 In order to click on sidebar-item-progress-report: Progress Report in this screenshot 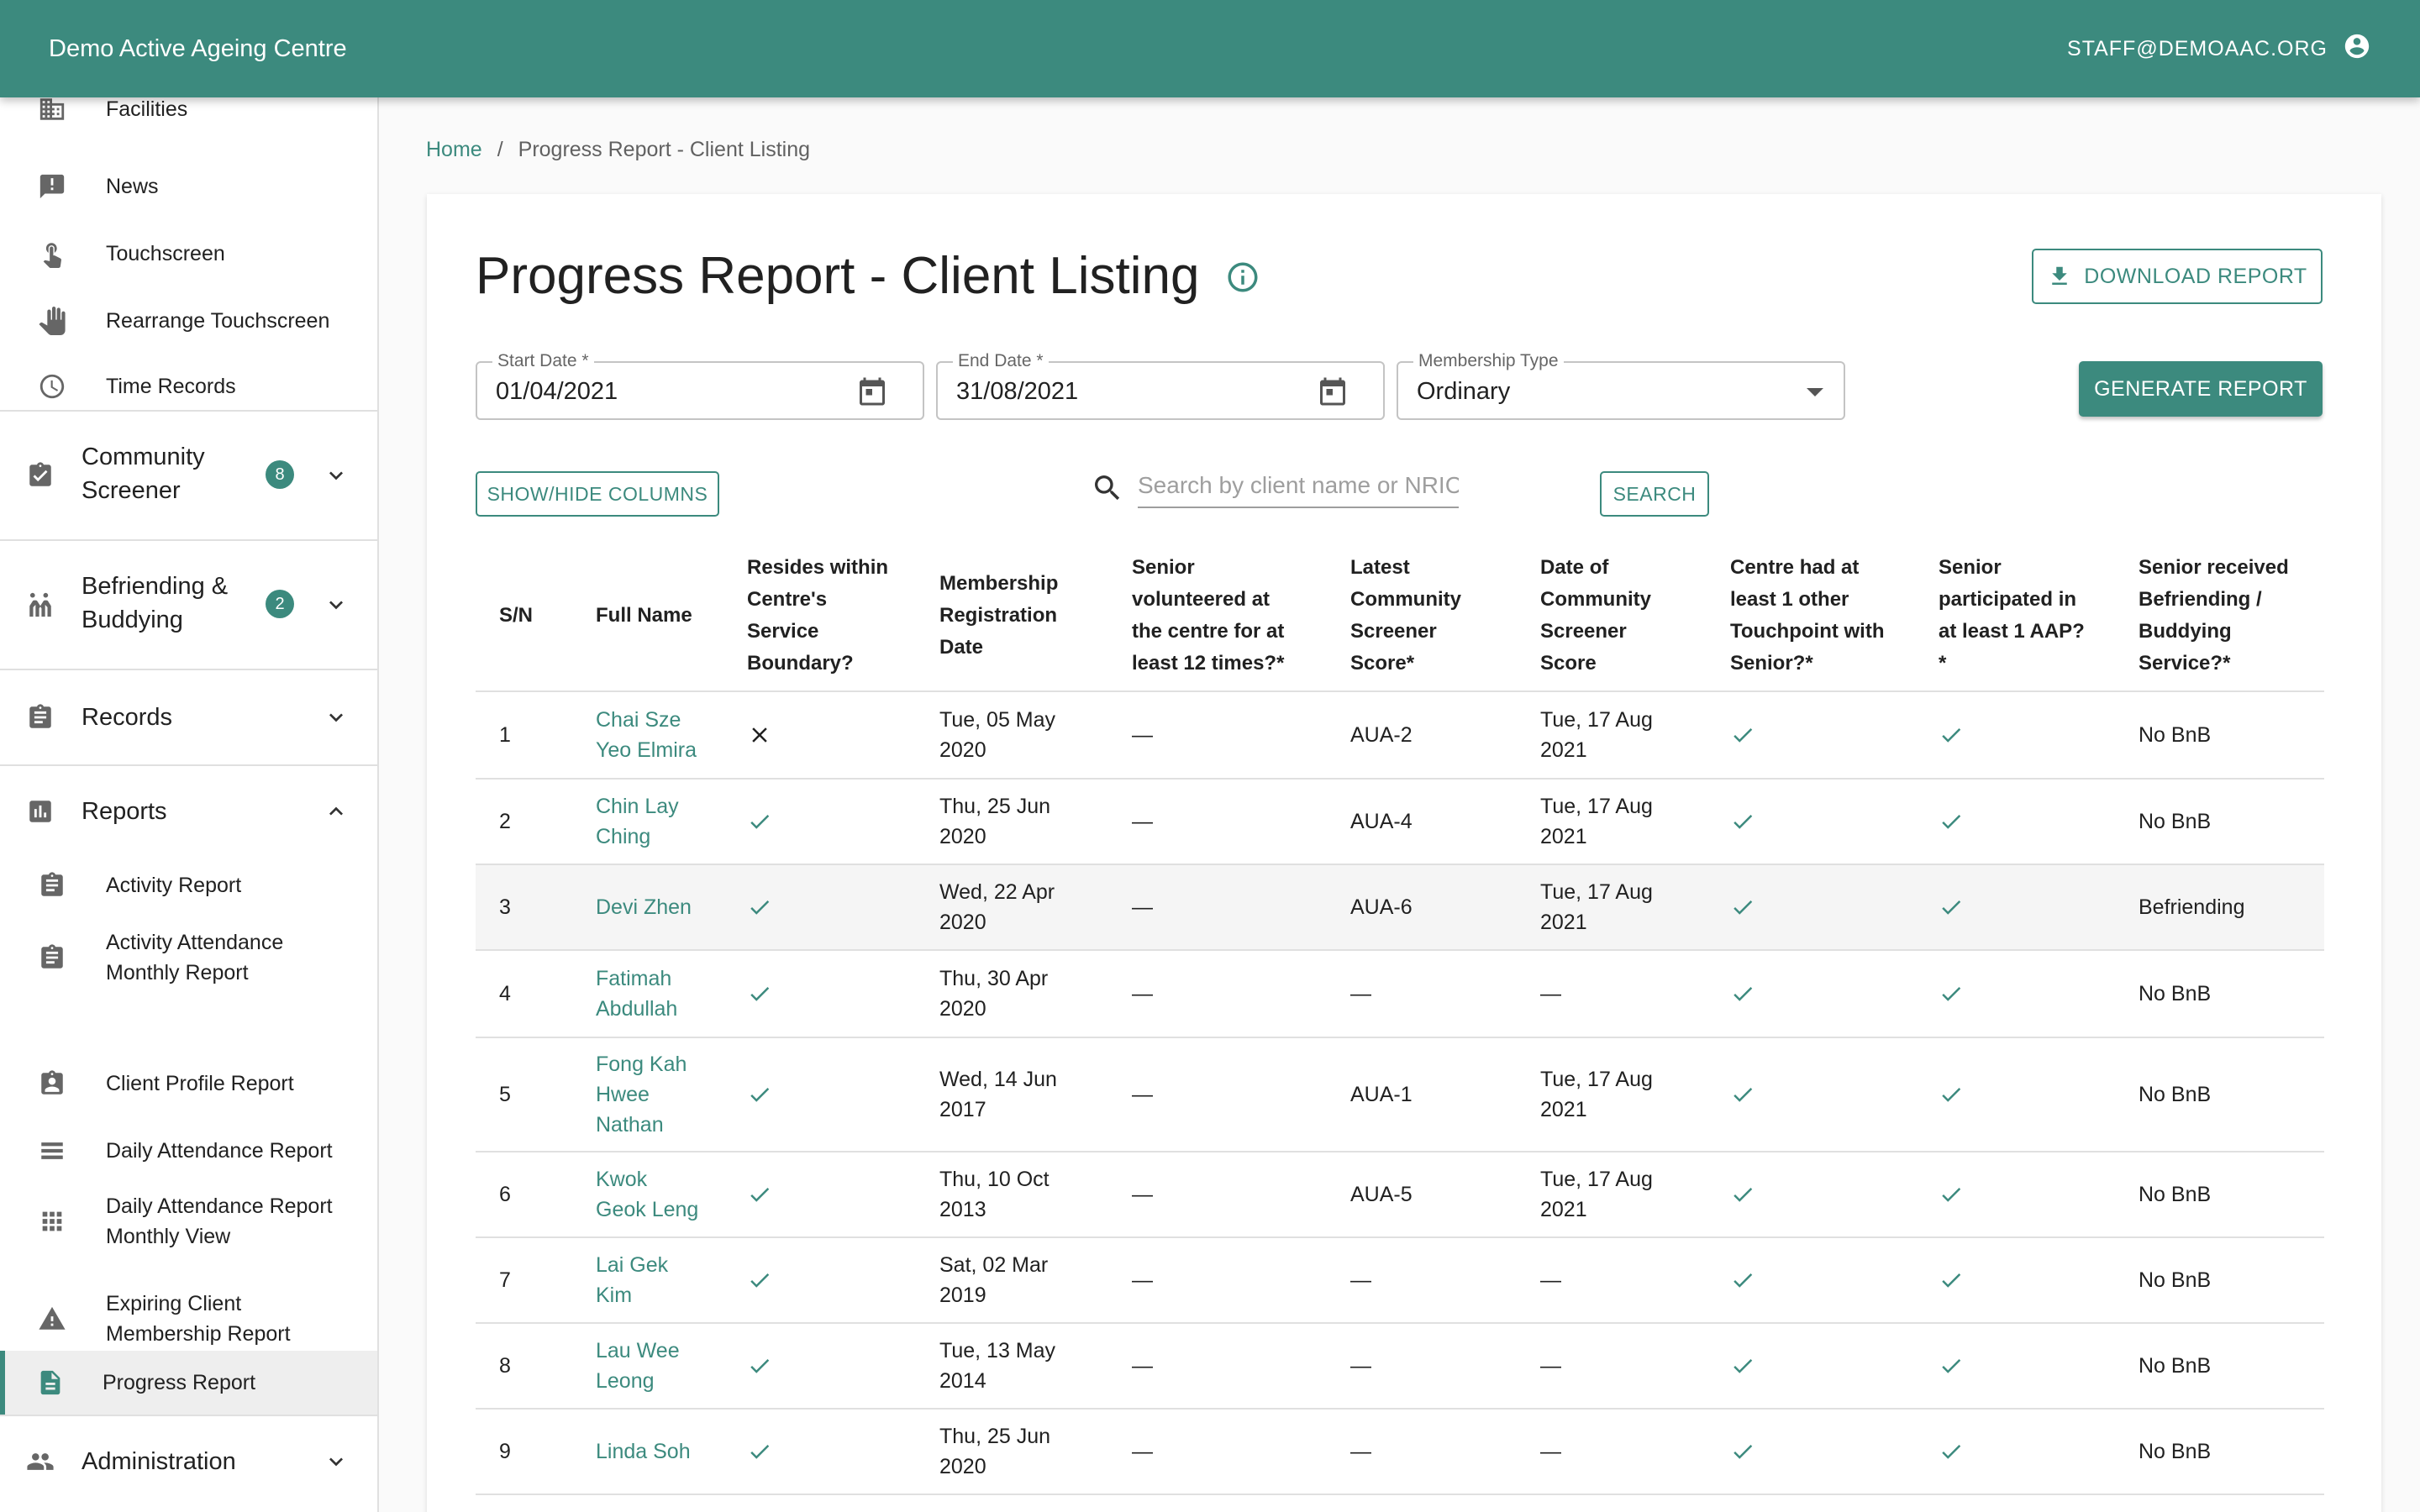, I will do `click(188, 1383)`.